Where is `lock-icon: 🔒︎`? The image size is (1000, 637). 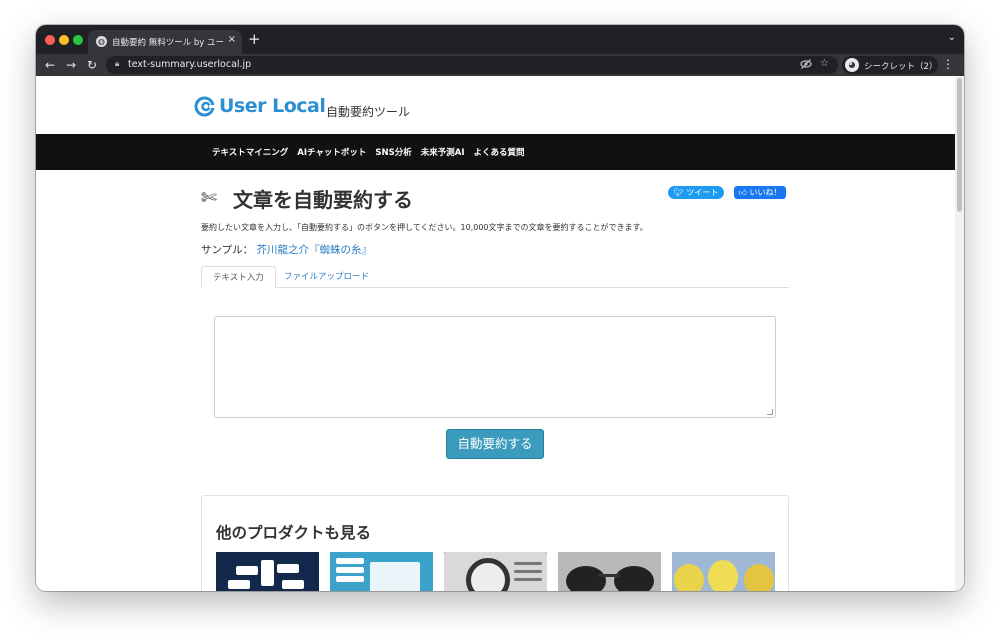
lock-icon: 🔒︎ is located at coordinates (117, 63).